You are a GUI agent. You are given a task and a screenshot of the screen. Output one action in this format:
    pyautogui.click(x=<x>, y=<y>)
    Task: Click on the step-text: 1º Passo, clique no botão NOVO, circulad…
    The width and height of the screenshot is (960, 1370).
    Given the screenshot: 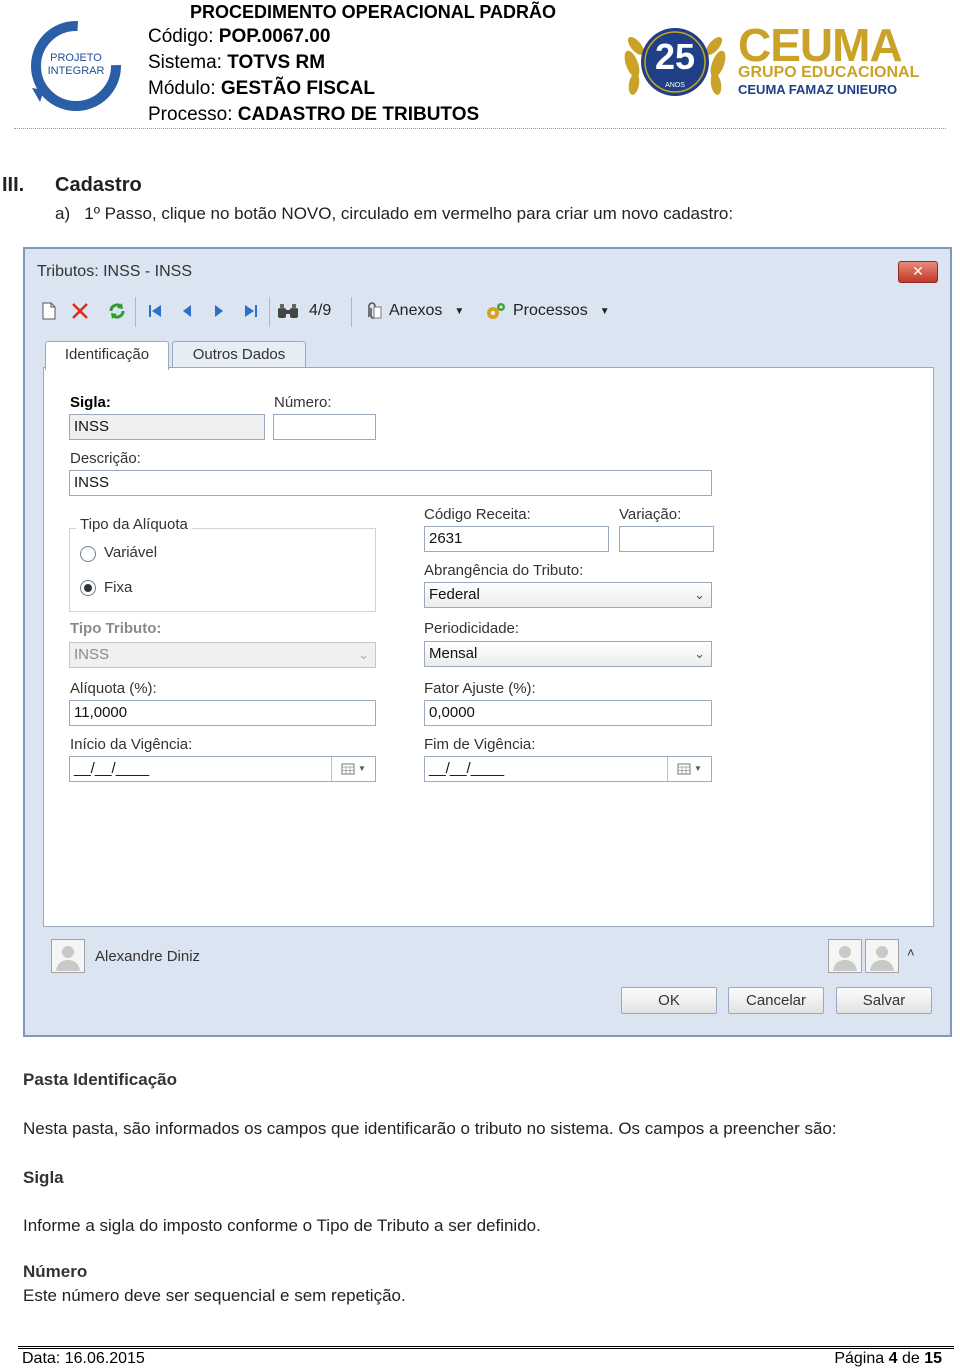 What is the action you would take?
    pyautogui.click(x=409, y=213)
    